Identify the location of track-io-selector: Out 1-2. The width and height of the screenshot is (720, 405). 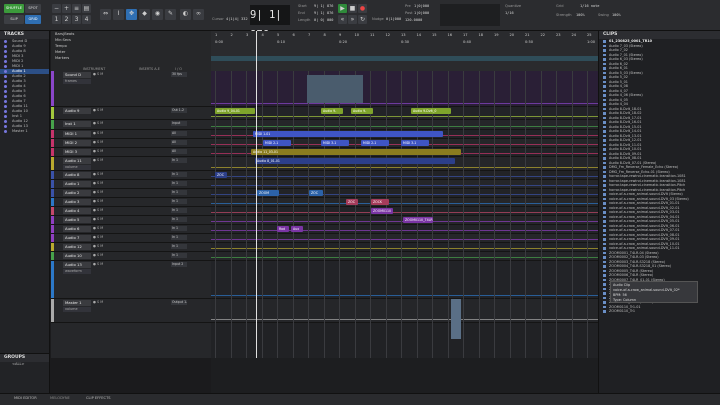
(179, 110).